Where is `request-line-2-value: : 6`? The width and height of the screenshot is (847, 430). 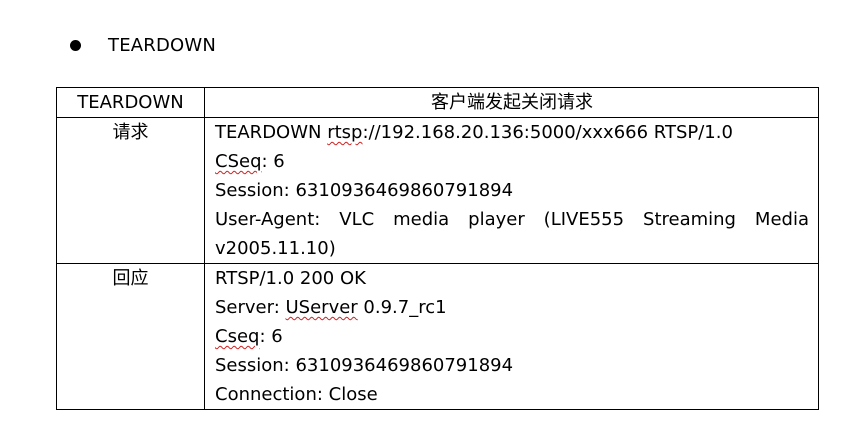
request-line-2-value: : 6 is located at coordinates (273, 161).